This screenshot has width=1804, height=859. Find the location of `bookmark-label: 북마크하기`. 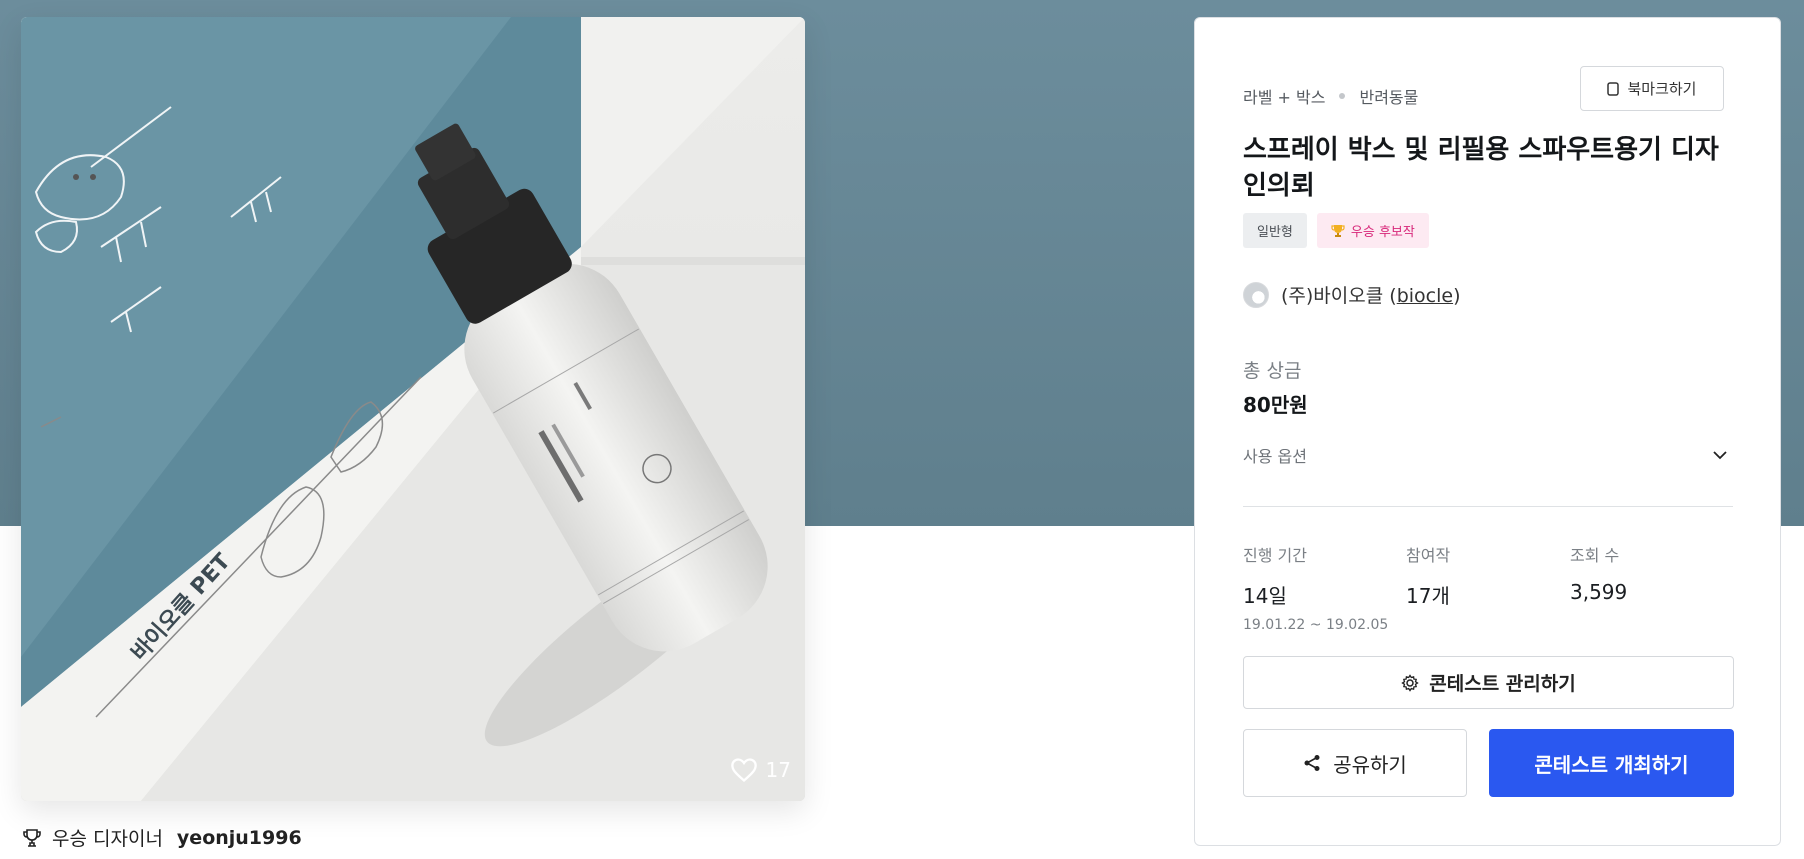

bookmark-label: 북마크하기 is located at coordinates (1662, 89).